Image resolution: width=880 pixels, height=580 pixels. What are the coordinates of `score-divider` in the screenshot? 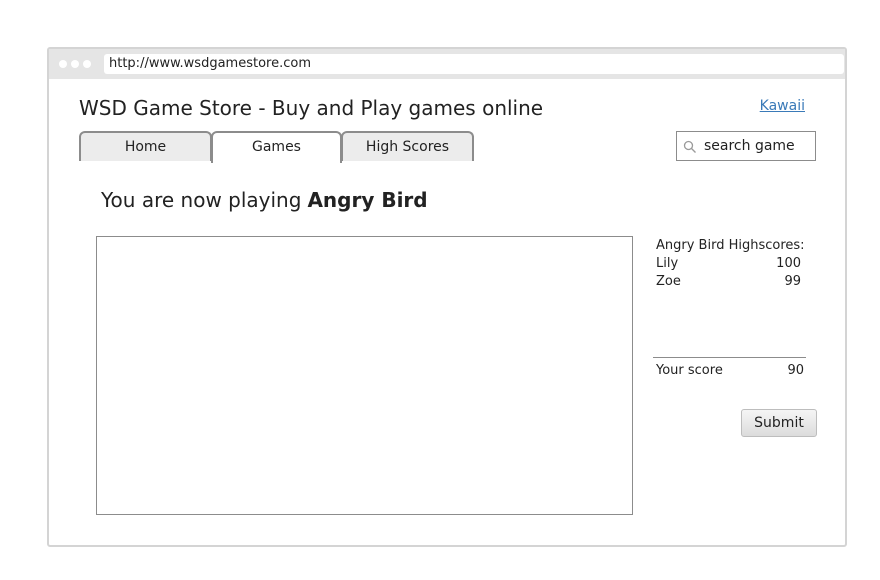 It's located at (729, 357).